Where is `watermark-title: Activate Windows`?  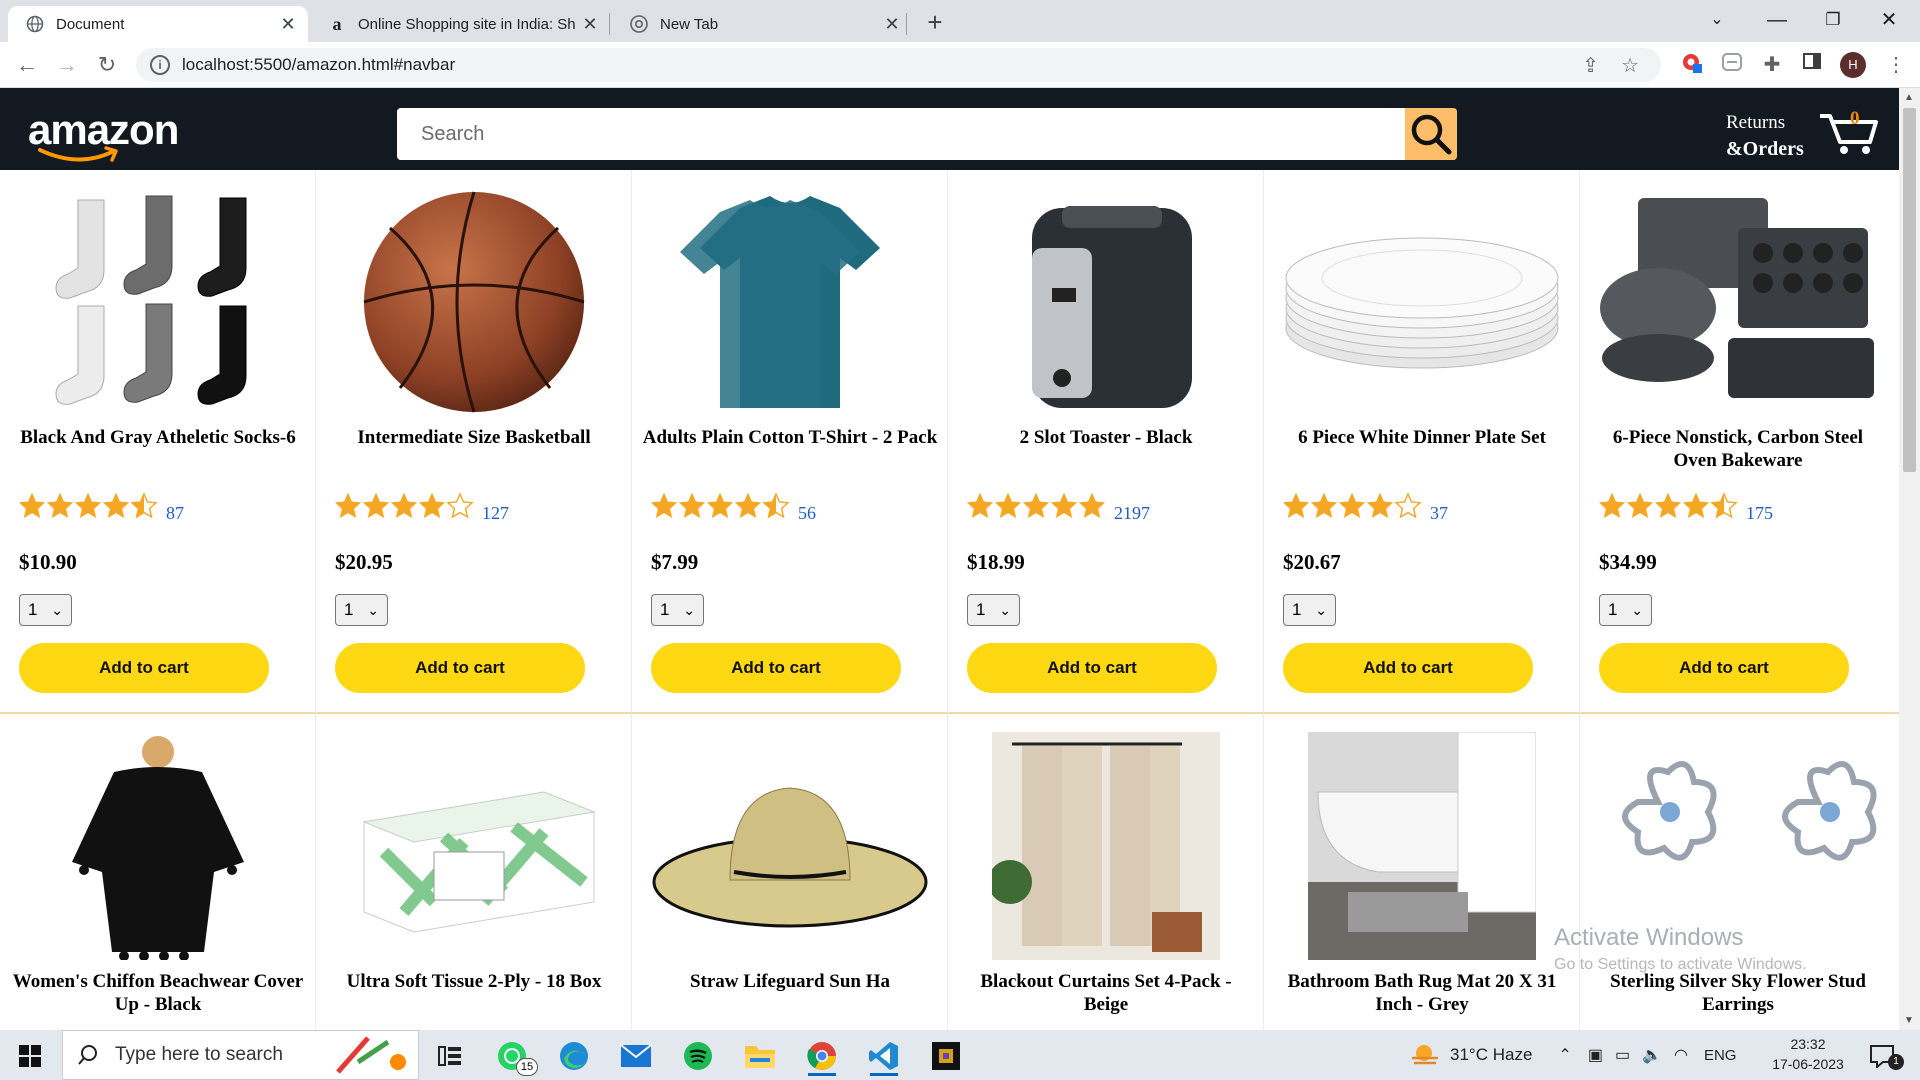 watermark-title: Activate Windows is located at coordinates (1649, 937).